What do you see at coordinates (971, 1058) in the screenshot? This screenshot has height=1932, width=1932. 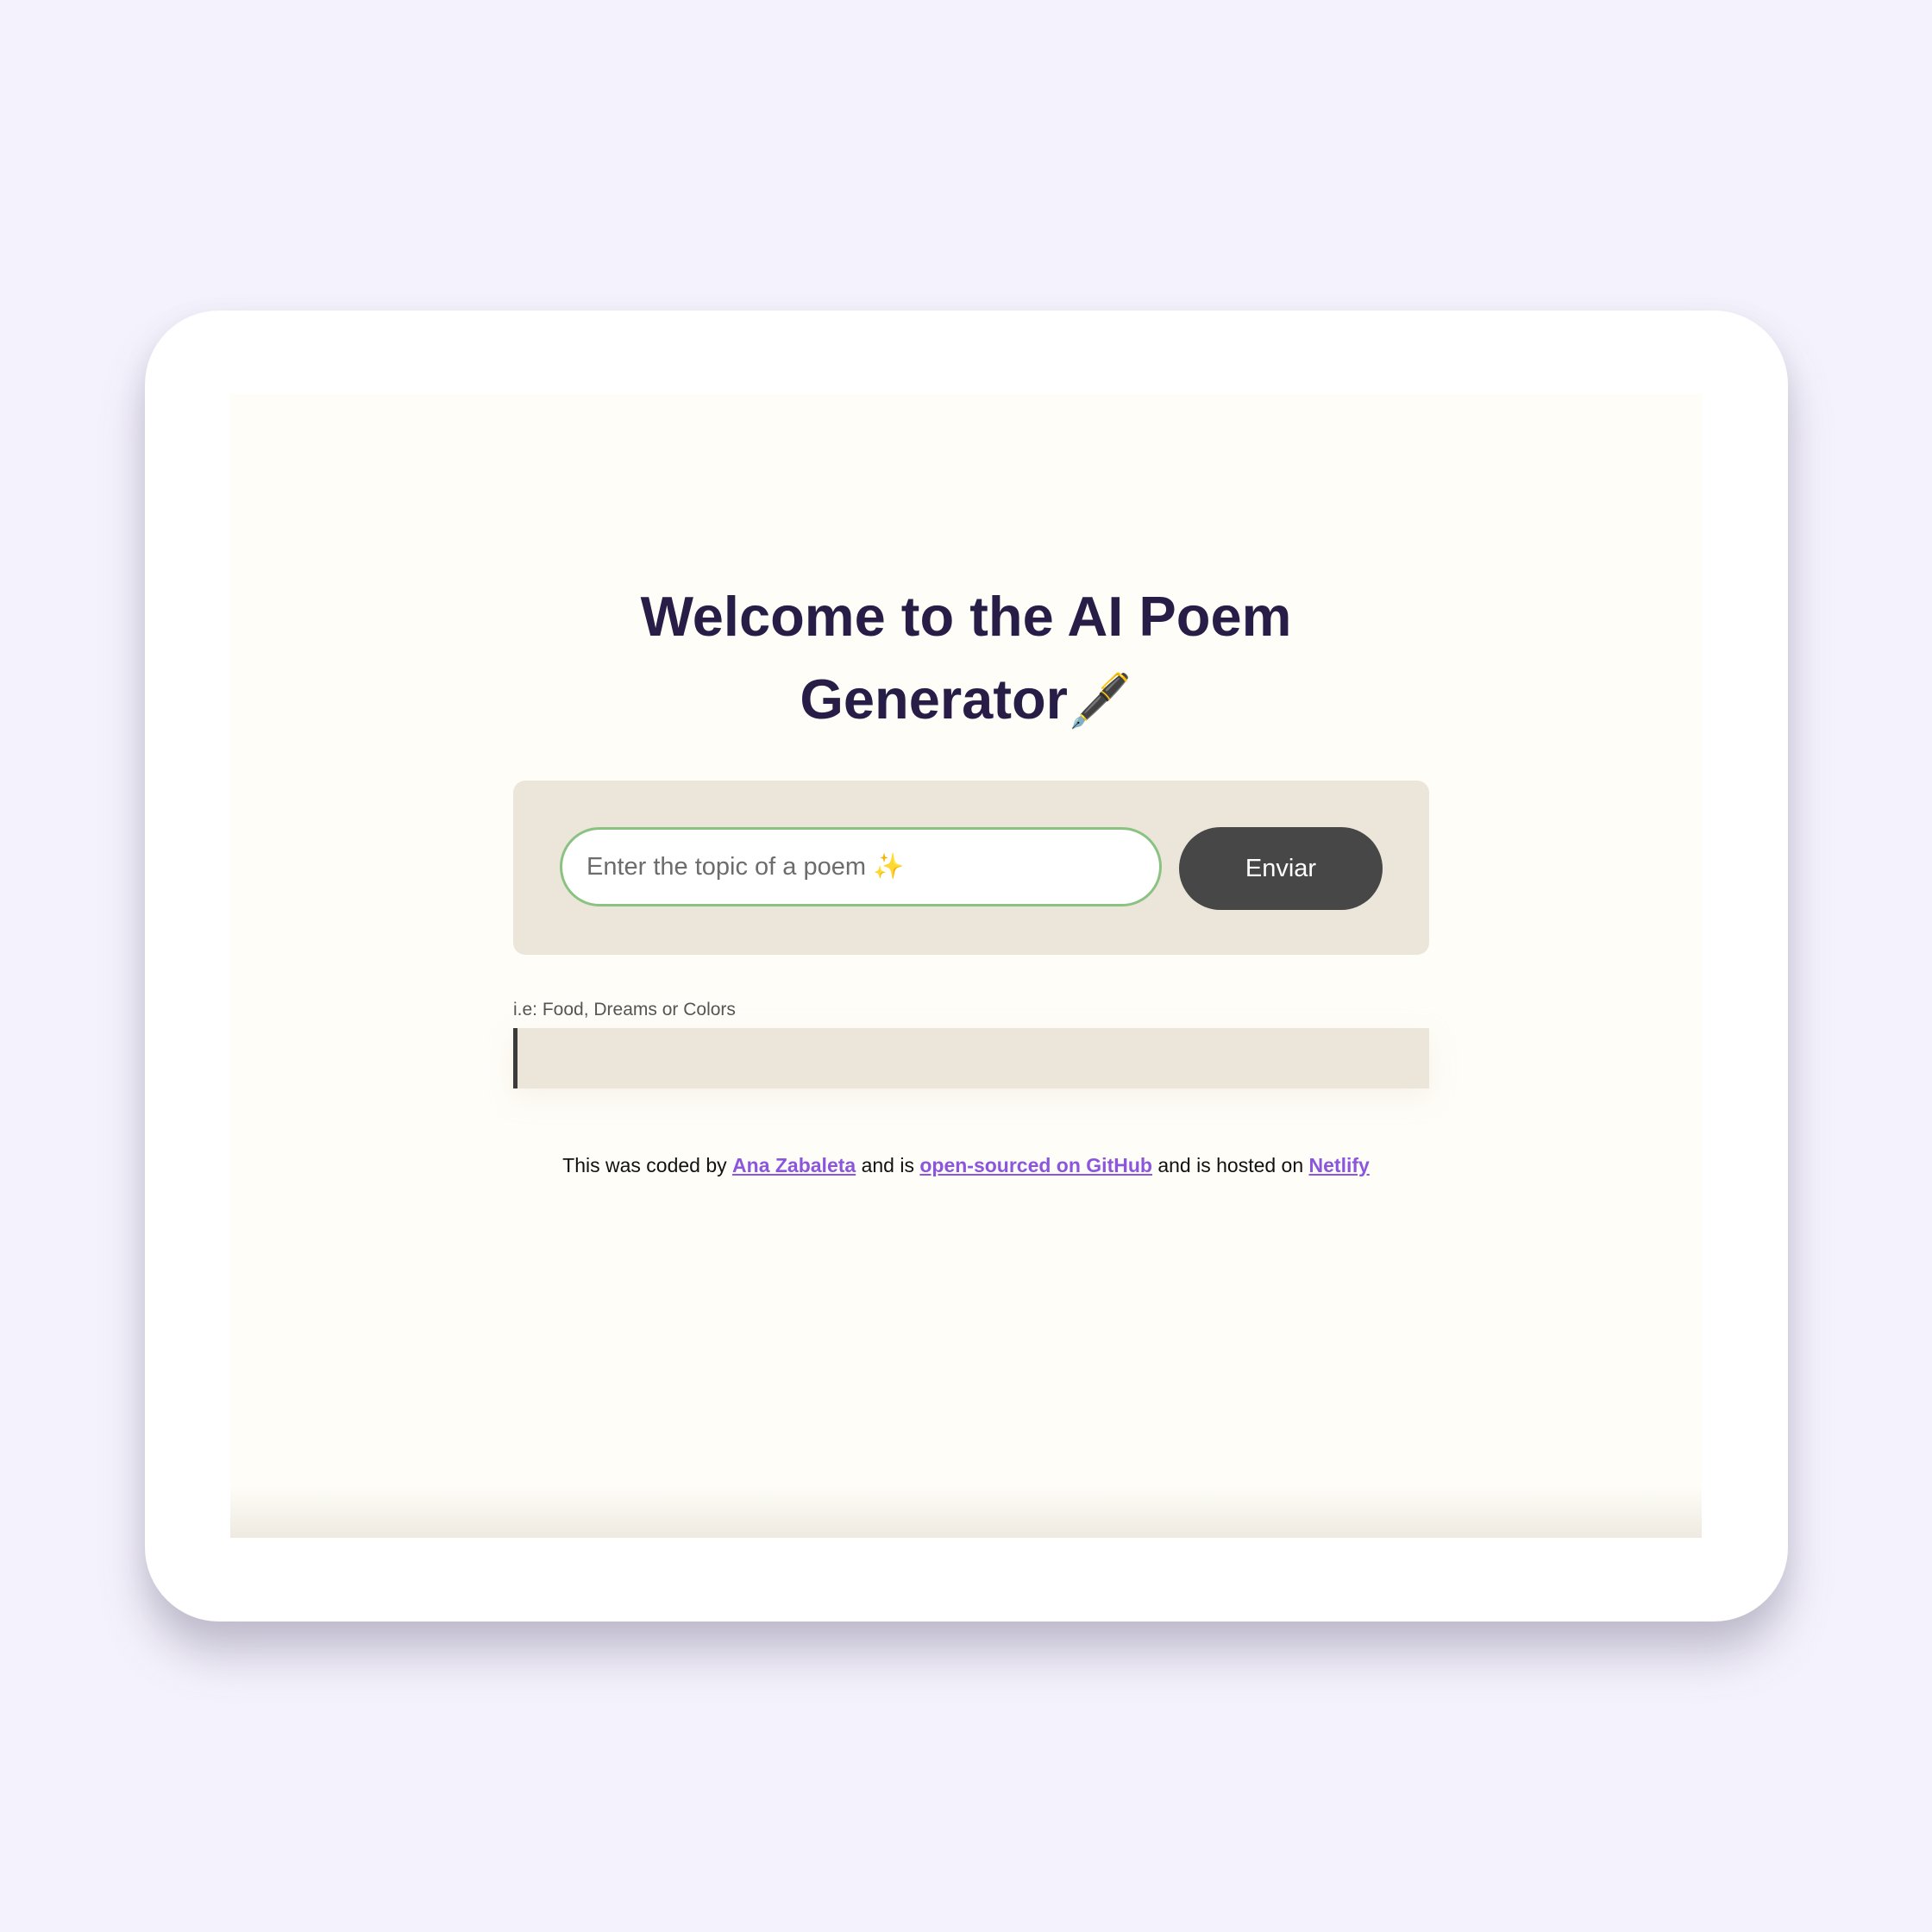 I see `poem-output` at bounding box center [971, 1058].